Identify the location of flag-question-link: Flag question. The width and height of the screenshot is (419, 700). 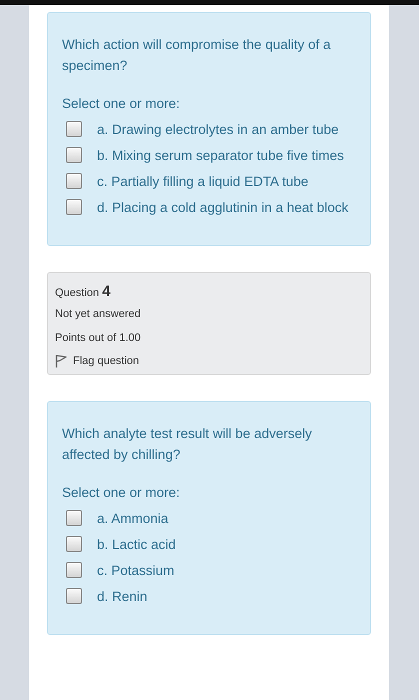
(106, 361).